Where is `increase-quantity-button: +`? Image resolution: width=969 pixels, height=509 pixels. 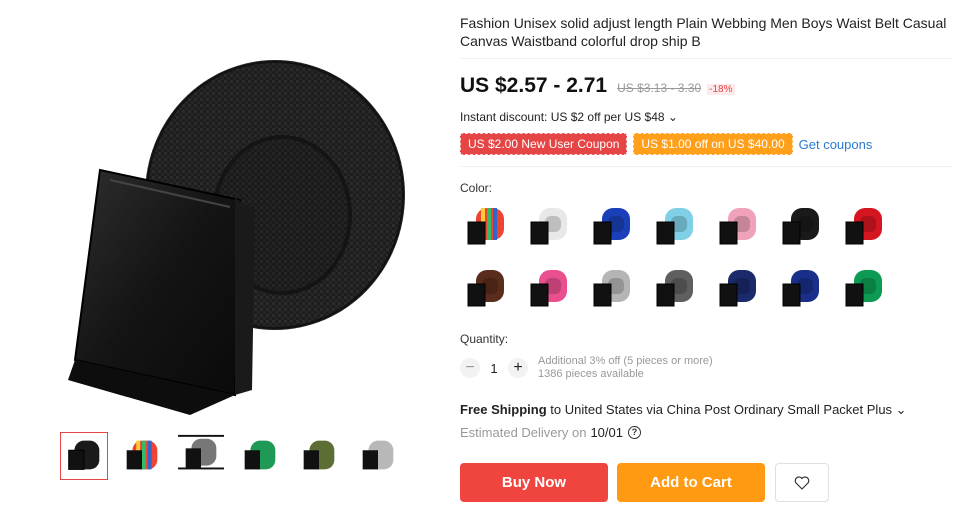
increase-quantity-button: + is located at coordinates (518, 368).